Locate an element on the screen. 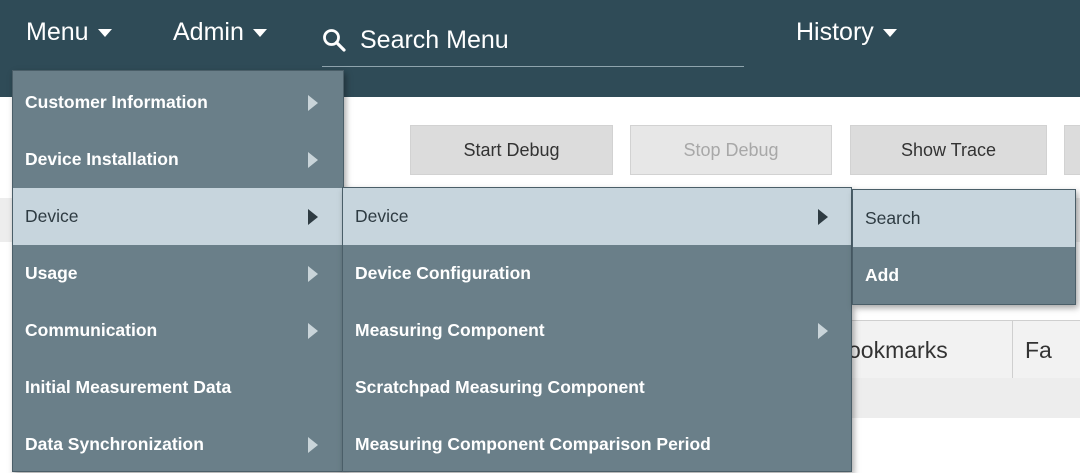 The height and width of the screenshot is (473, 1080). tab-bookmarks: ookmarks is located at coordinates (926, 350).